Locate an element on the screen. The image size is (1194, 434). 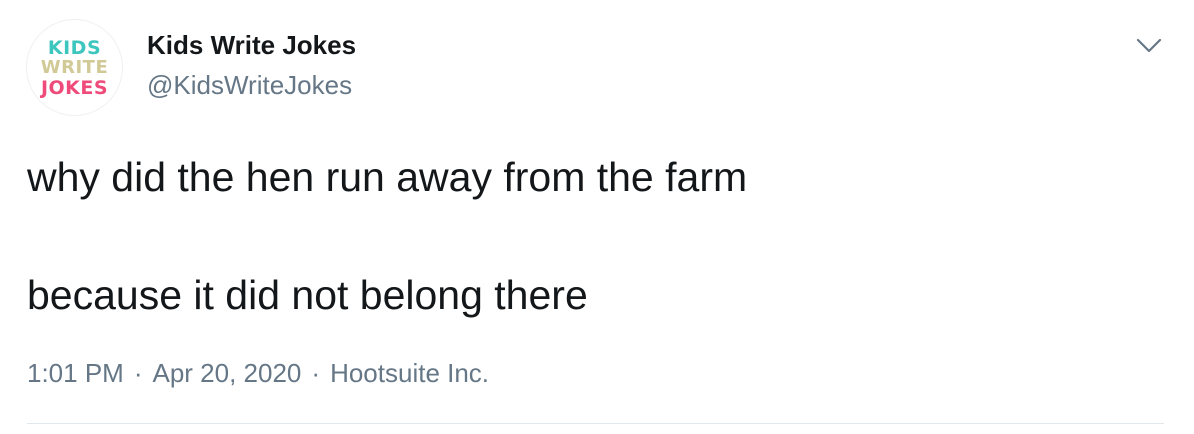
divider is located at coordinates (595, 423).